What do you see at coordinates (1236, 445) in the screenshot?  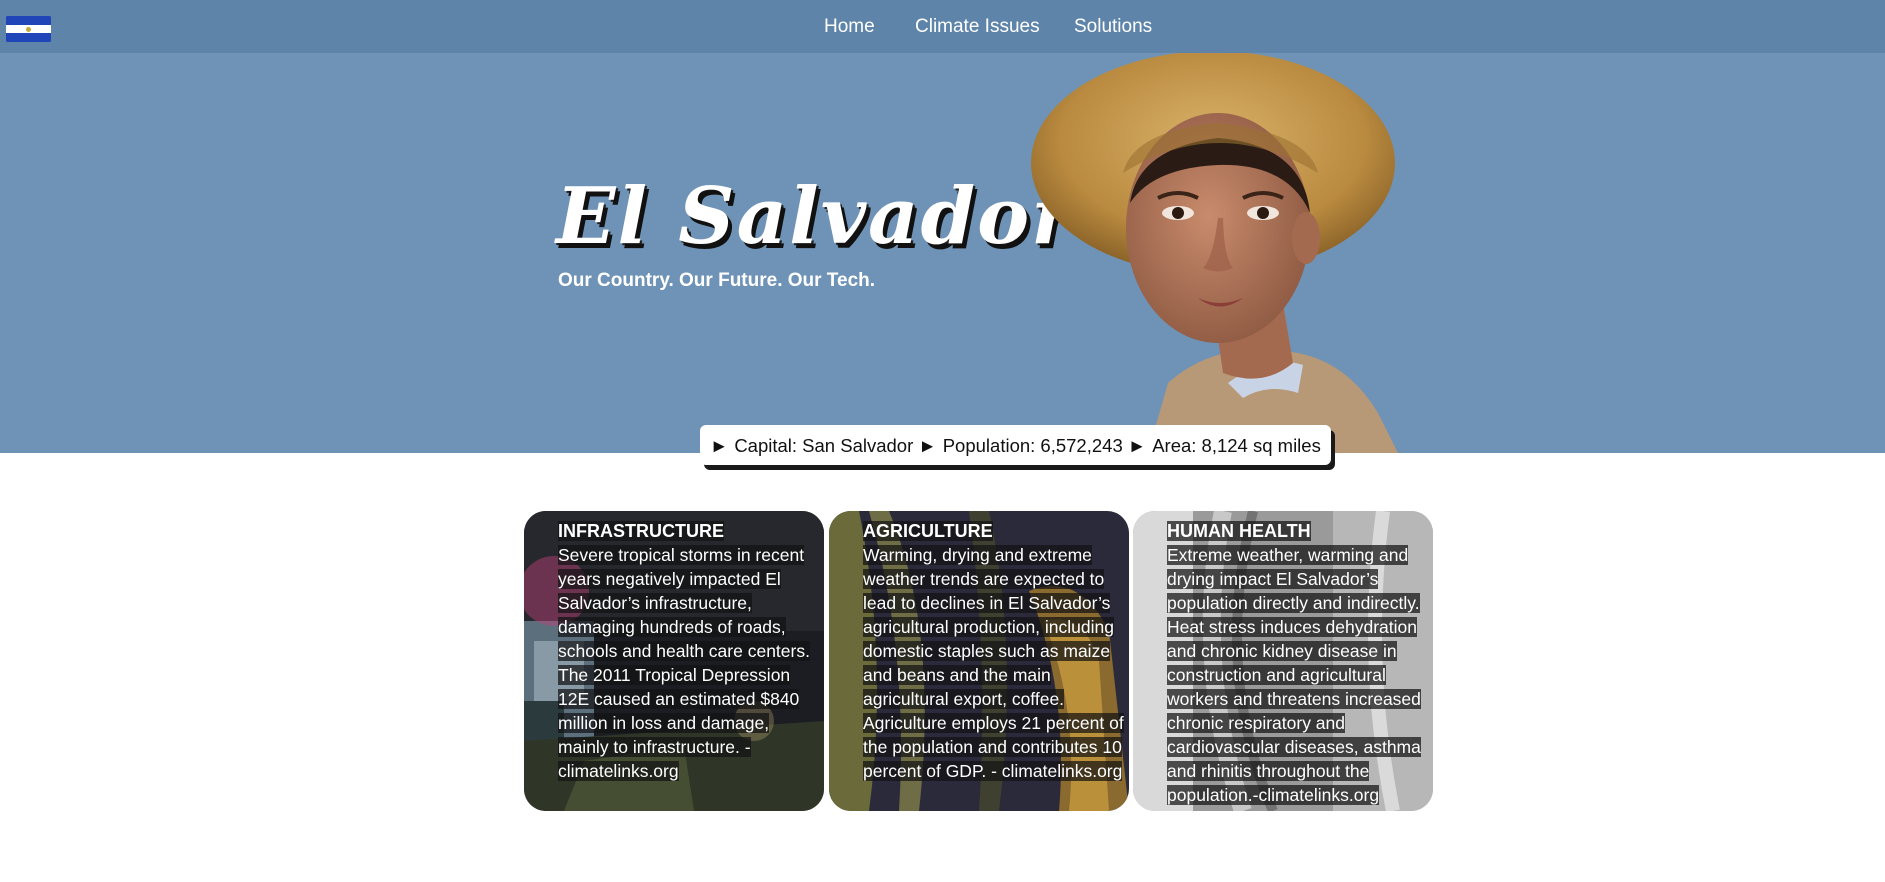 I see `stat-area: Area: 8,124 sq miles` at bounding box center [1236, 445].